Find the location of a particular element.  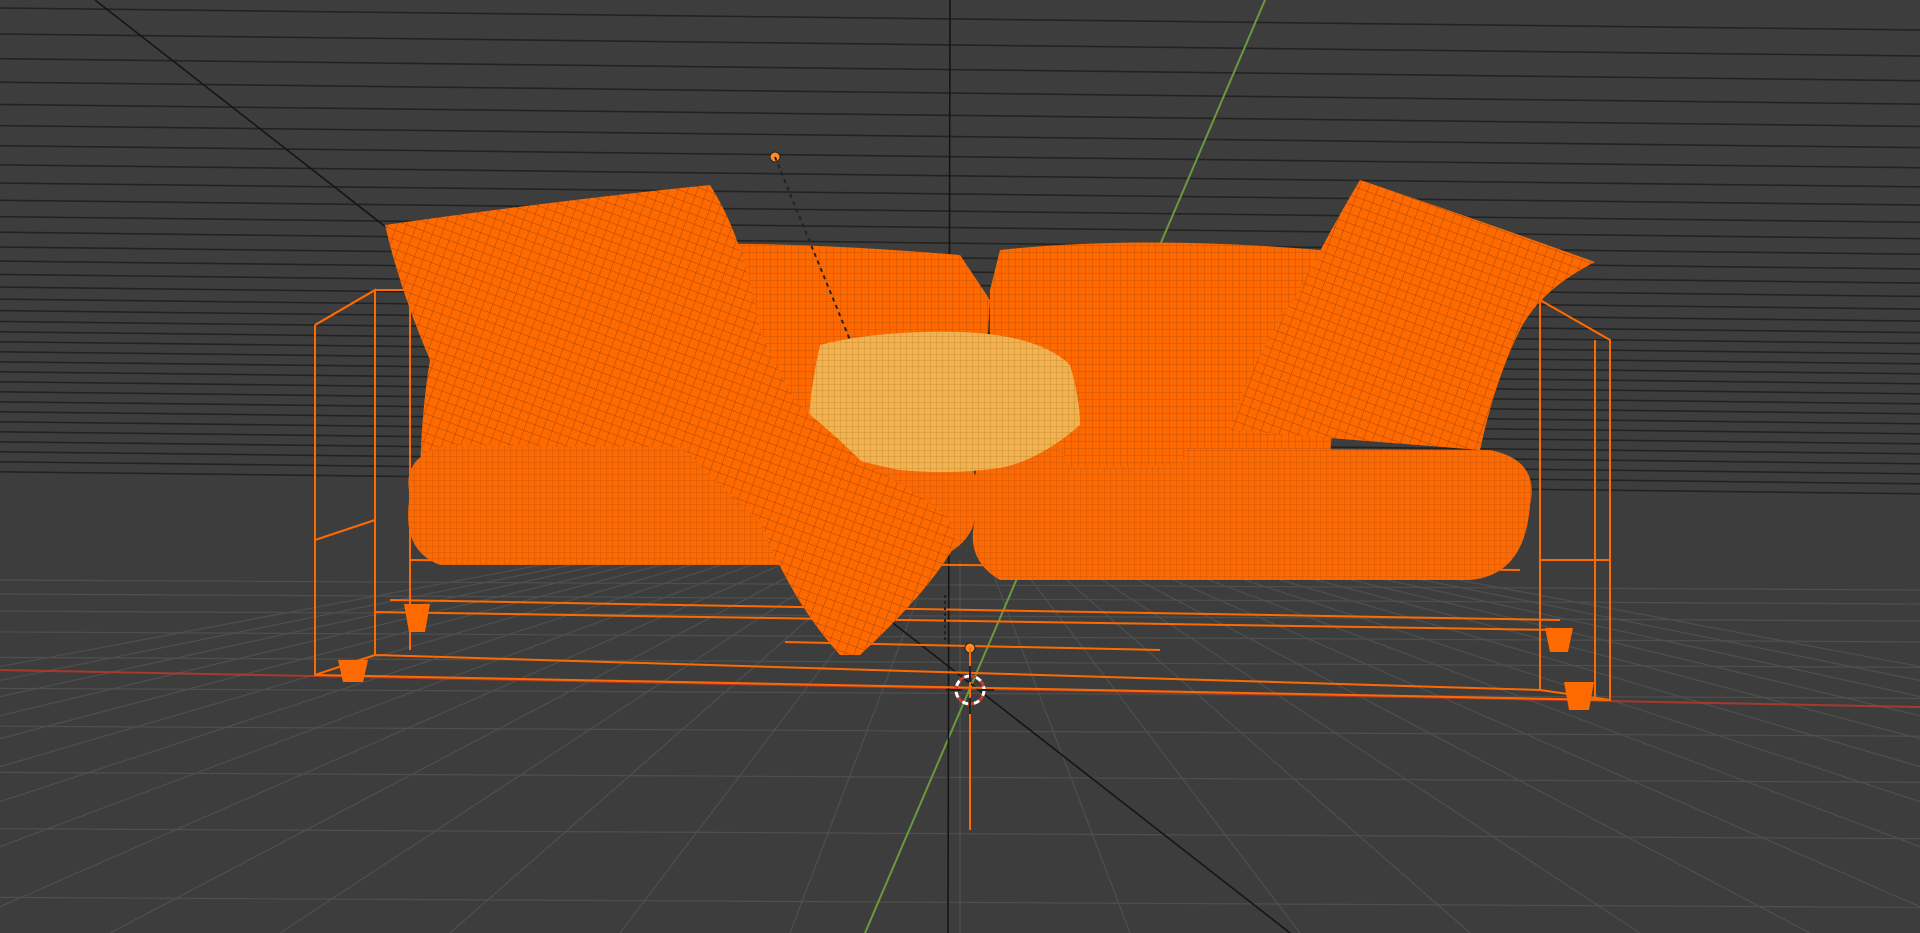

seat-cushion-right is located at coordinates (1252, 514).